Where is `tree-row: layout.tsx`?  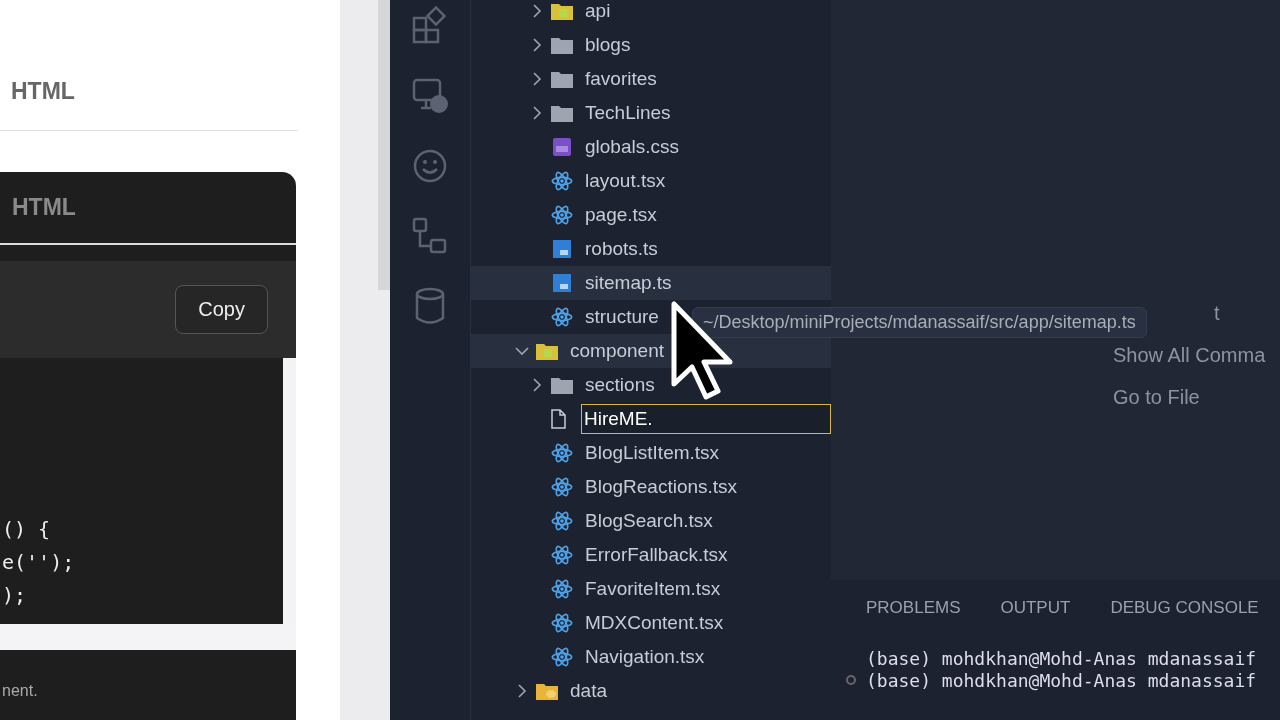
tree-row: layout.tsx is located at coordinates (651, 181).